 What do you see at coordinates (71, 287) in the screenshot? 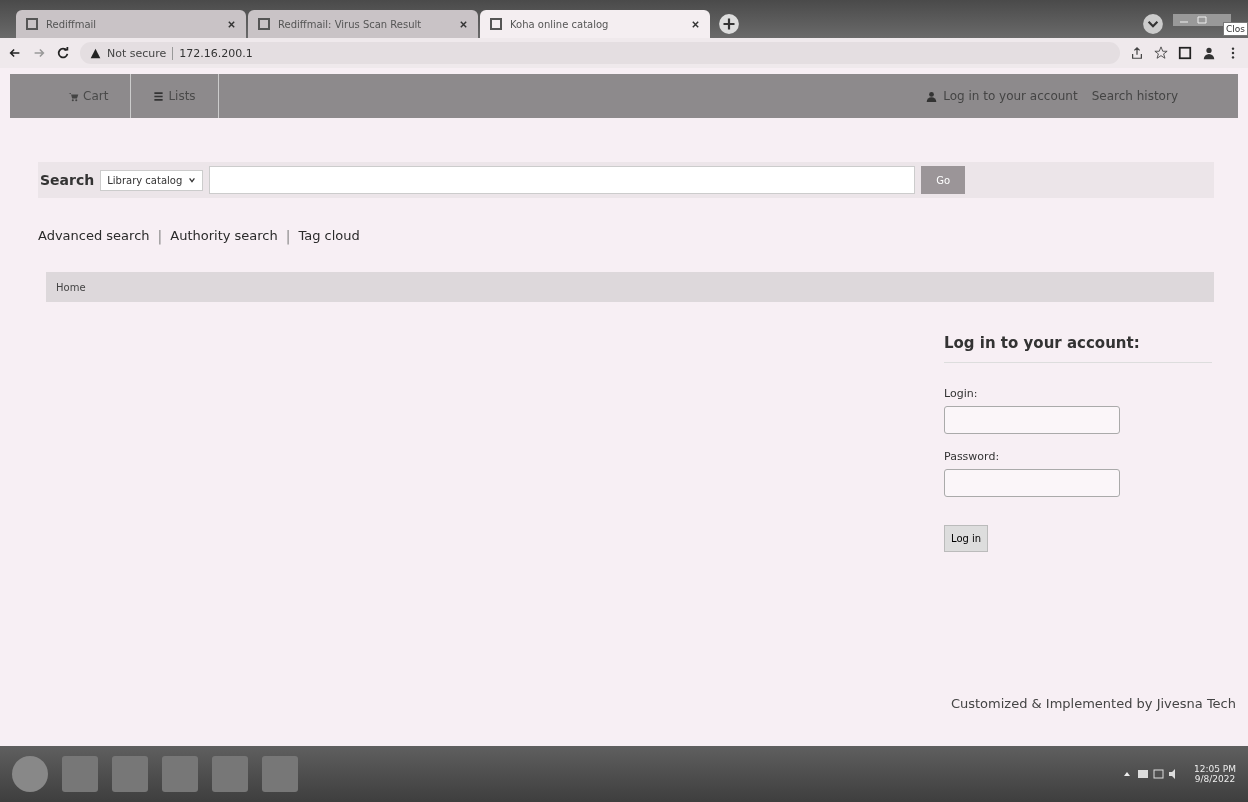
I see `breadcrumb-link: Home` at bounding box center [71, 287].